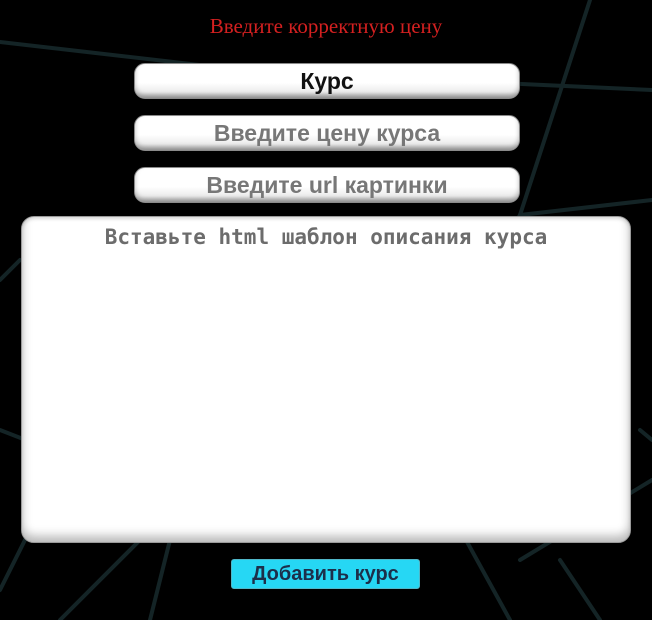  I want to click on description-placeholder: Вставьте html шаблон описания курса, so click(326, 237).